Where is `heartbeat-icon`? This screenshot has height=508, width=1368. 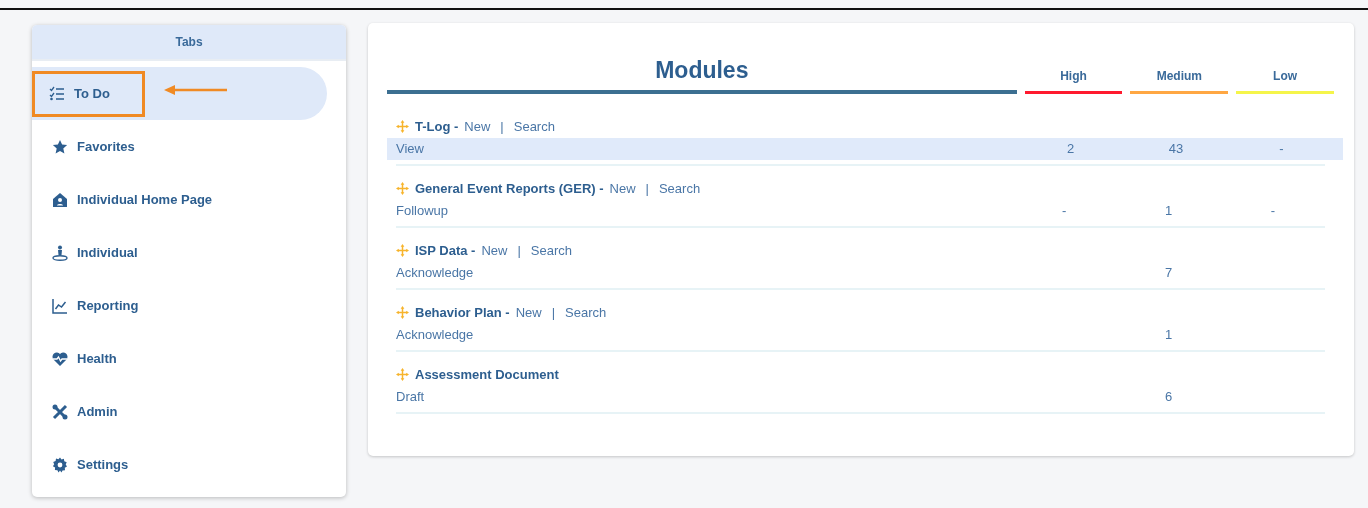 heartbeat-icon is located at coordinates (60, 358).